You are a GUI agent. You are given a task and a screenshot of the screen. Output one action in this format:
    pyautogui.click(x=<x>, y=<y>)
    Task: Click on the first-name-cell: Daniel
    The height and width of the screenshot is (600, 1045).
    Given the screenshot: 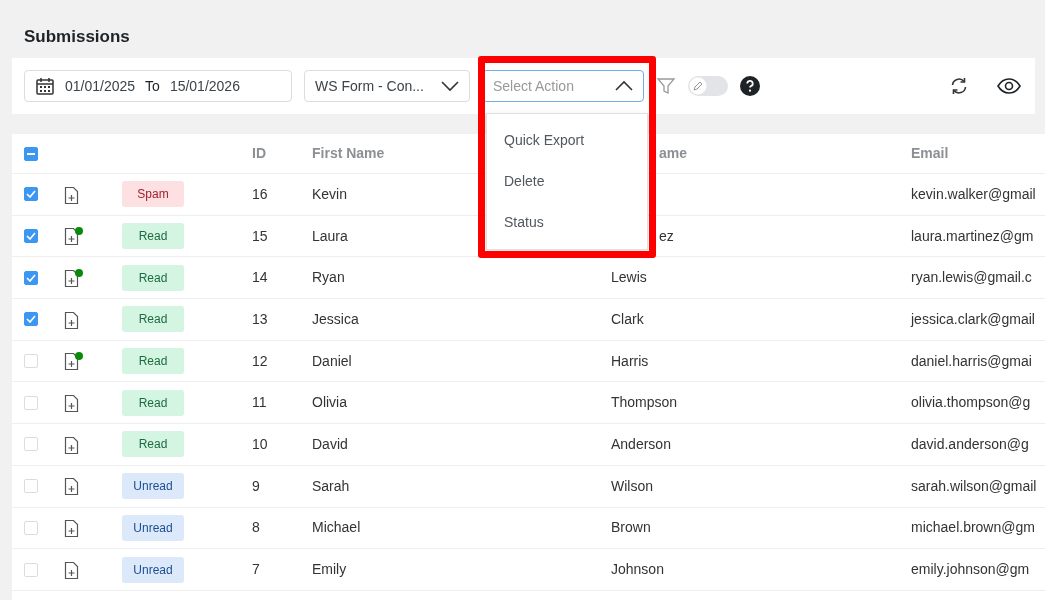 What is the action you would take?
    pyautogui.click(x=332, y=360)
    